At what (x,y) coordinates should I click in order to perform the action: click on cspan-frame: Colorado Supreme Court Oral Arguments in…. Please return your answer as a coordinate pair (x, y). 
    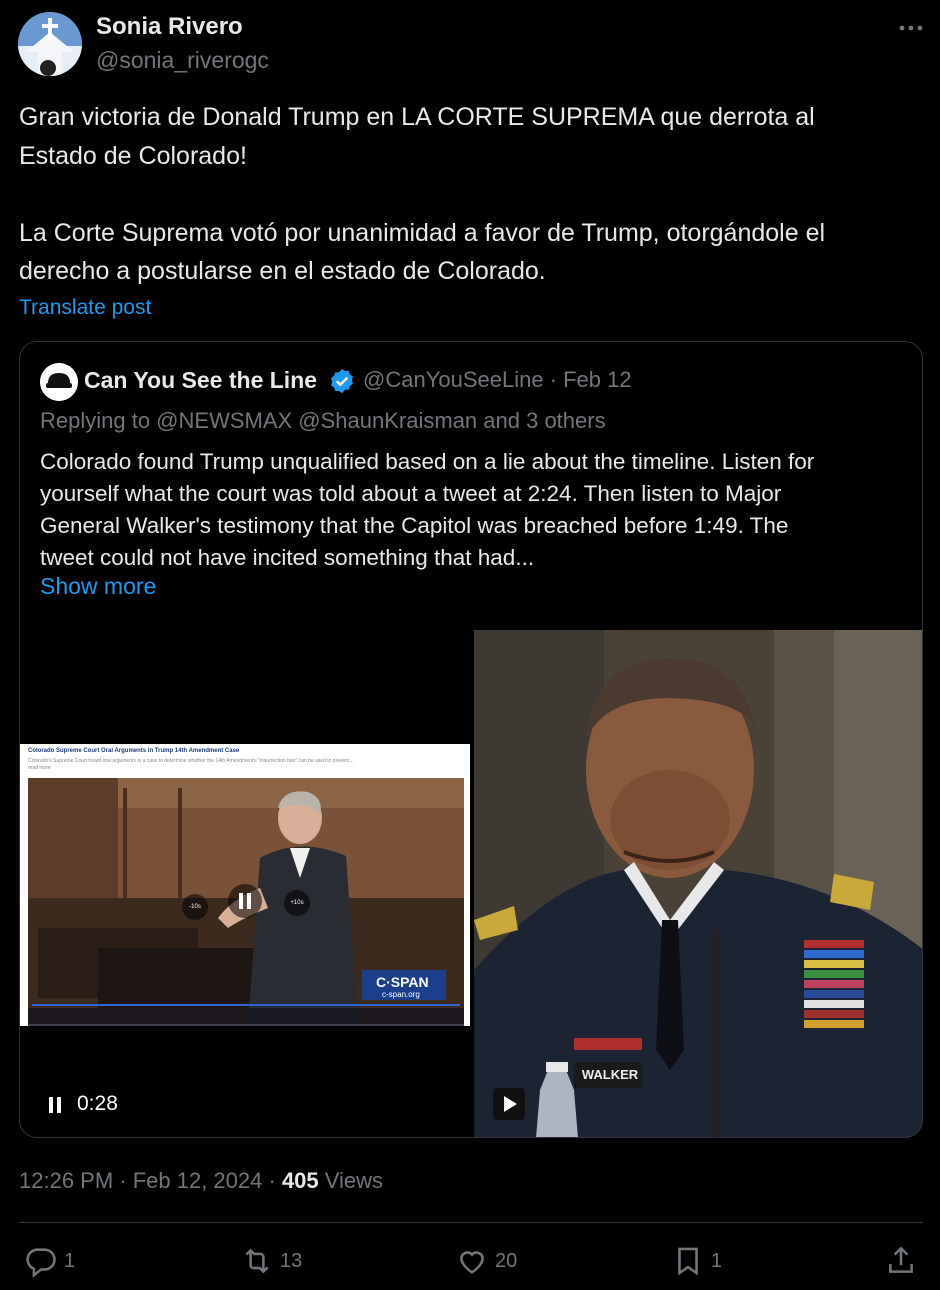
    Looking at the image, I should click on (245, 885).